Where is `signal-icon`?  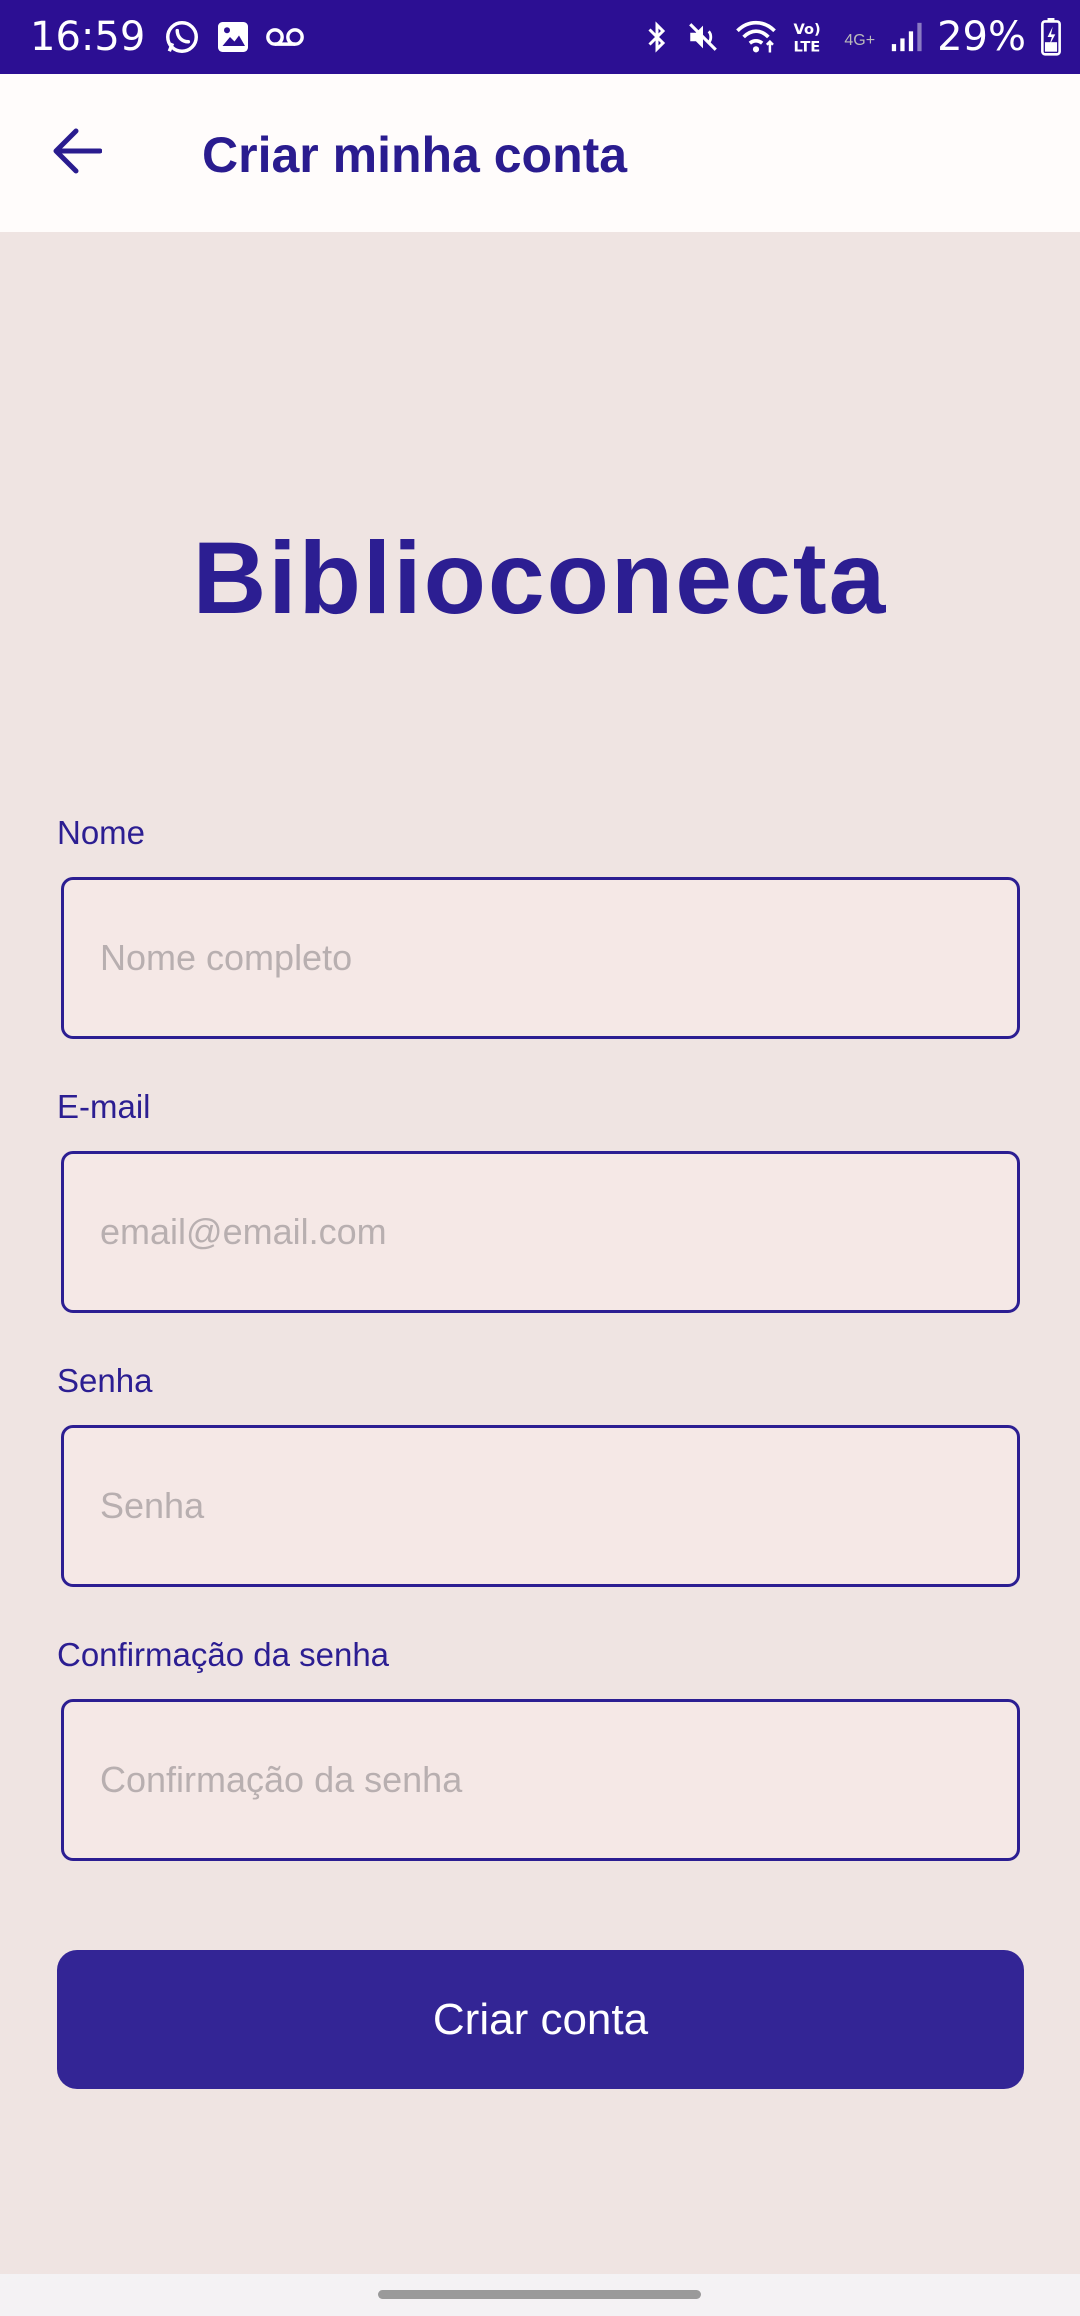
signal-icon is located at coordinates (906, 37).